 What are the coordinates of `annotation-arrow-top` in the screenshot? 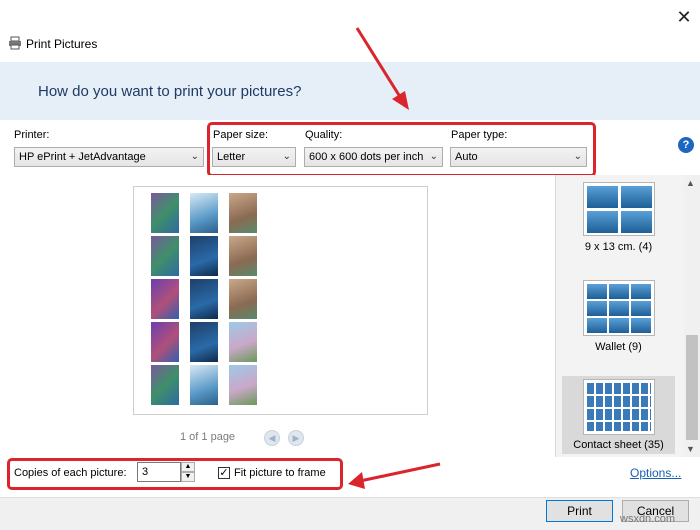 It's located at (382, 68).